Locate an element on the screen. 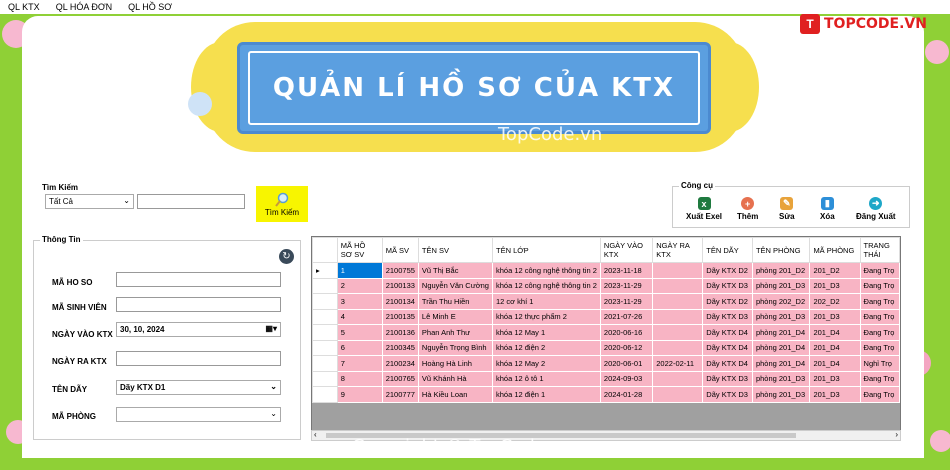  table-cell: 2100133 is located at coordinates (400, 285).